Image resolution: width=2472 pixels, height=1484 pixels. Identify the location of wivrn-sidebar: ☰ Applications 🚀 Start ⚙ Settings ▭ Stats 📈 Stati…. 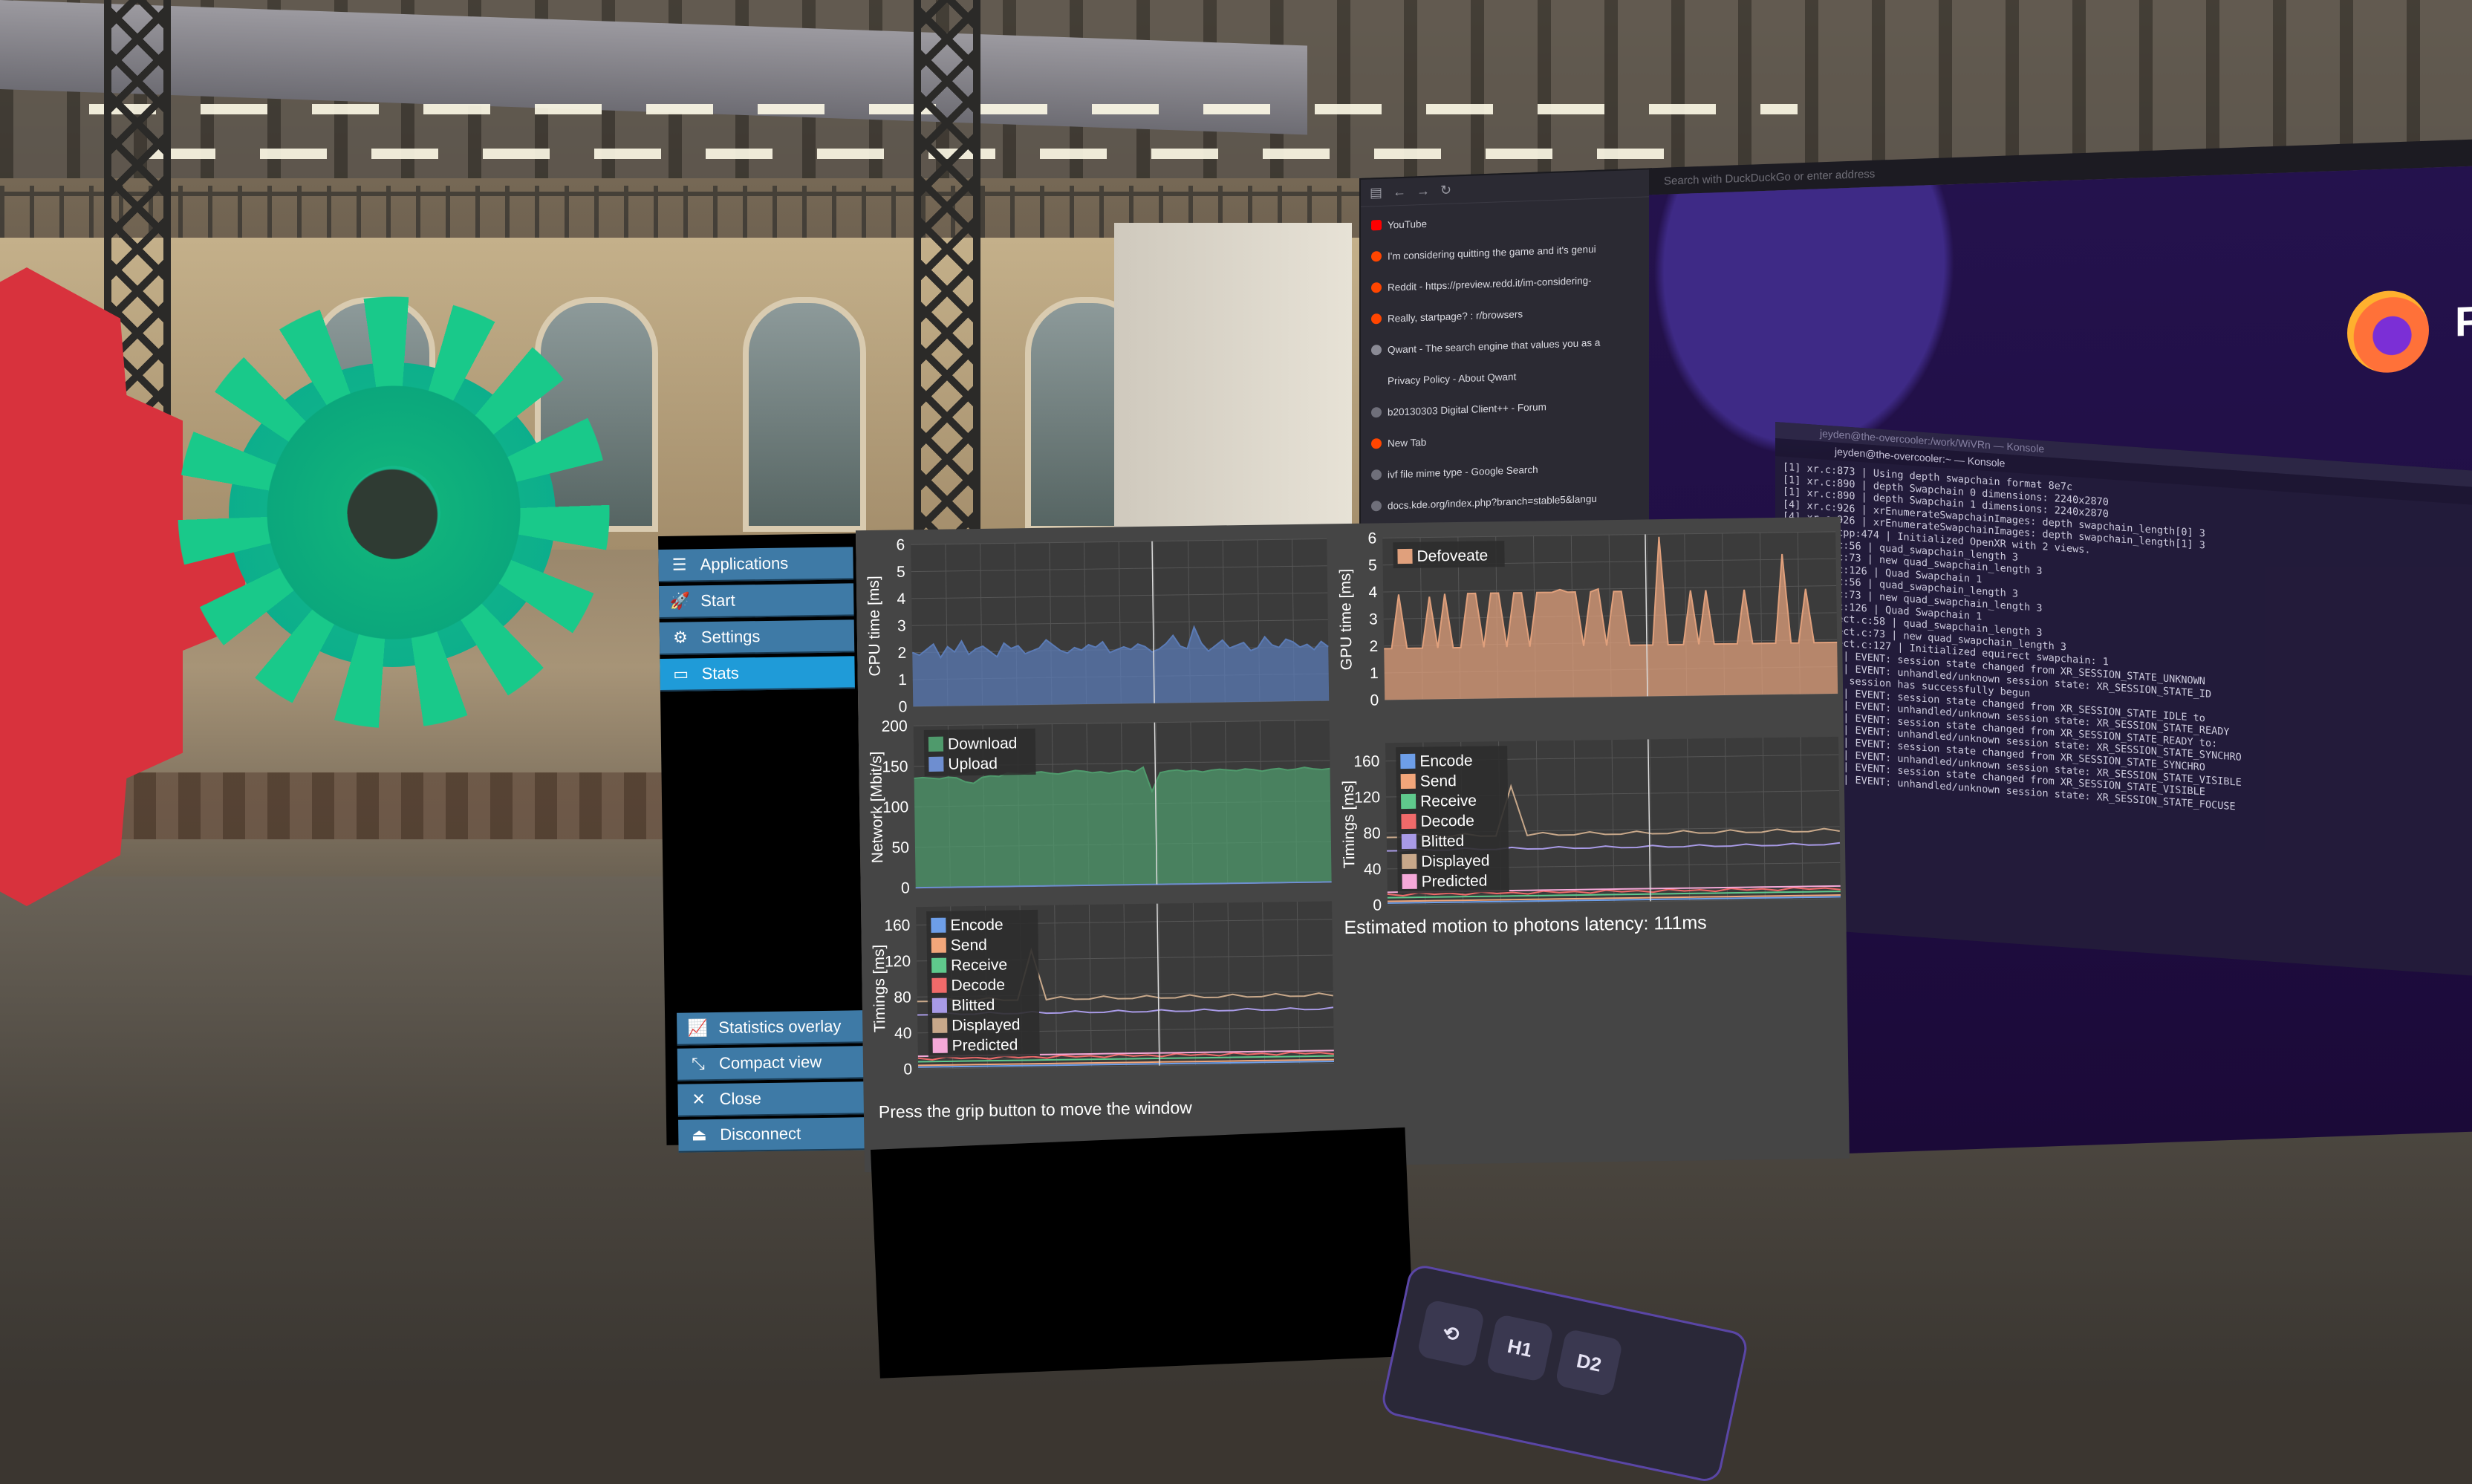
(766, 843).